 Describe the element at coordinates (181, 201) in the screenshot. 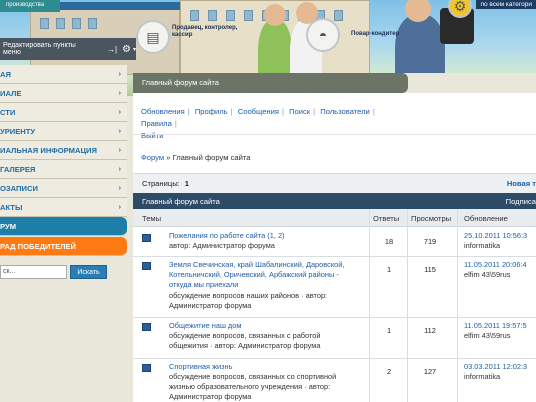

I see `table-title: Главный форум сайта` at that location.